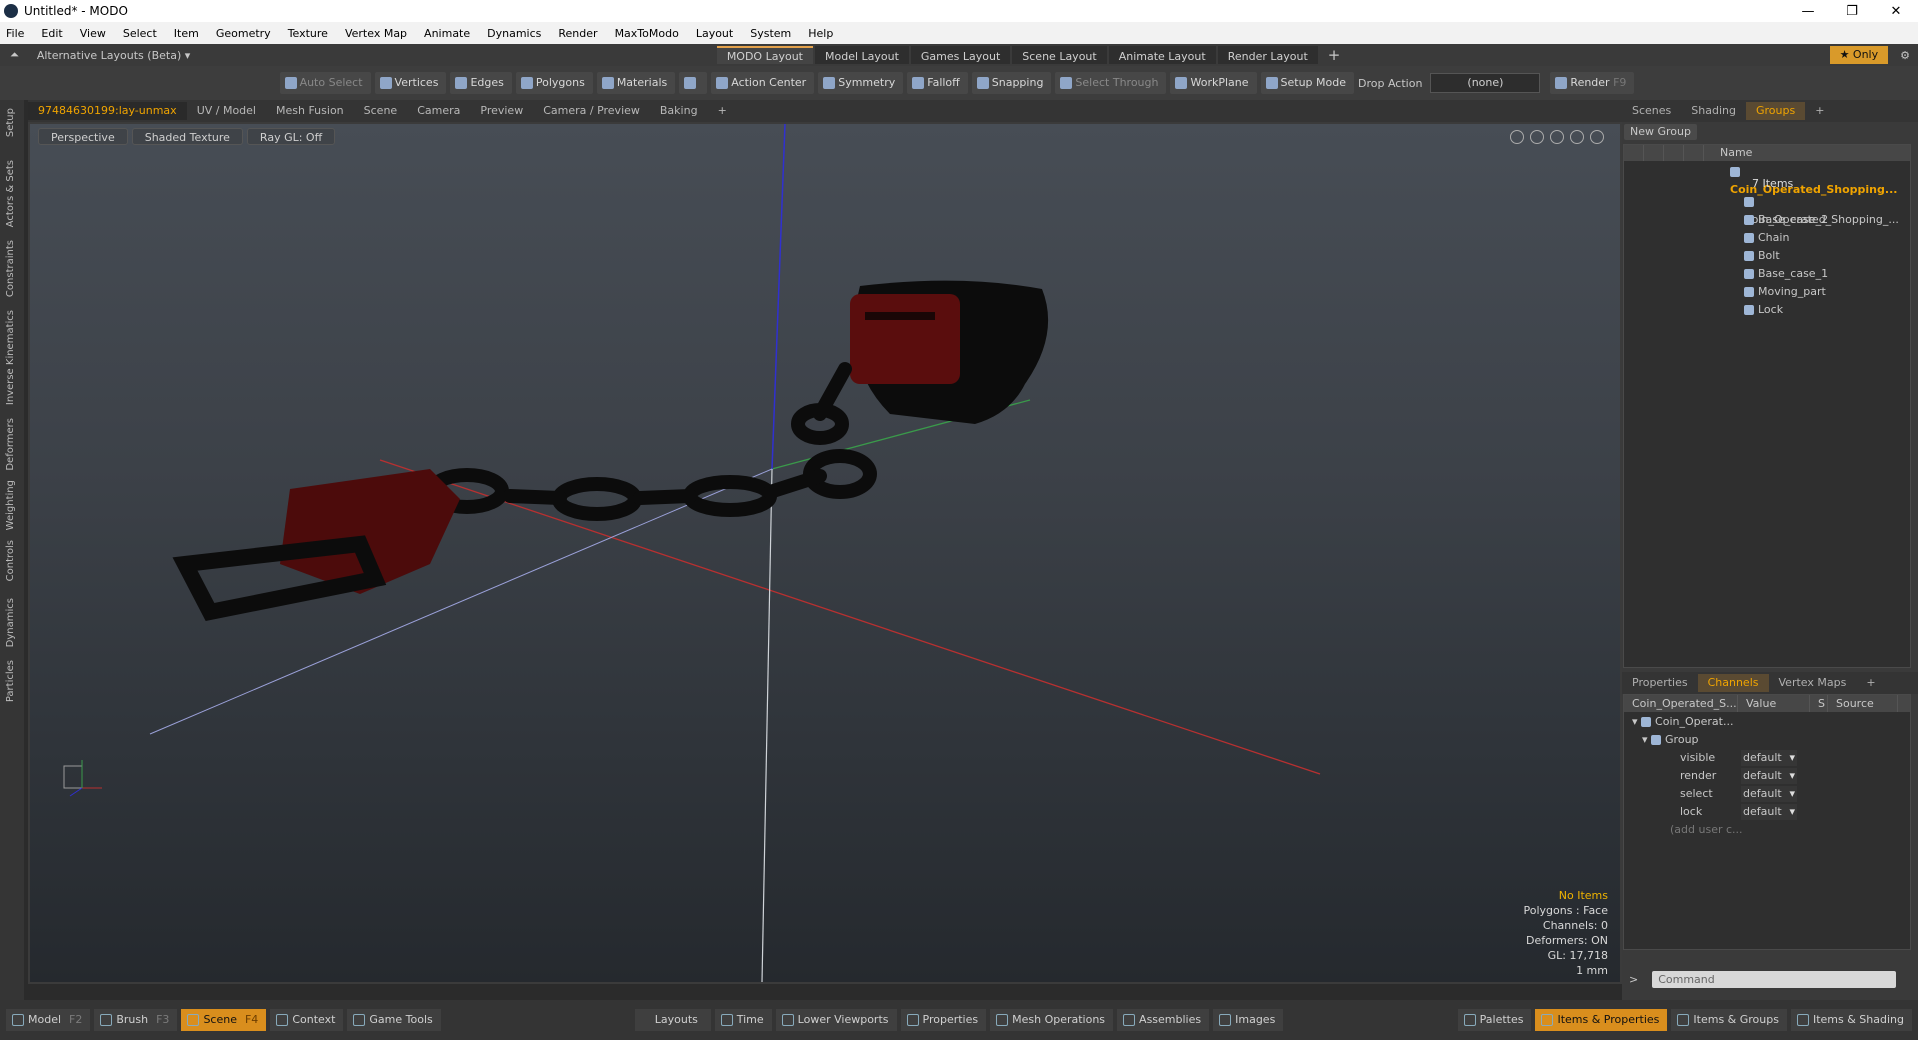  What do you see at coordinates (714, 33) in the screenshot?
I see `menu-layout: Layout` at bounding box center [714, 33].